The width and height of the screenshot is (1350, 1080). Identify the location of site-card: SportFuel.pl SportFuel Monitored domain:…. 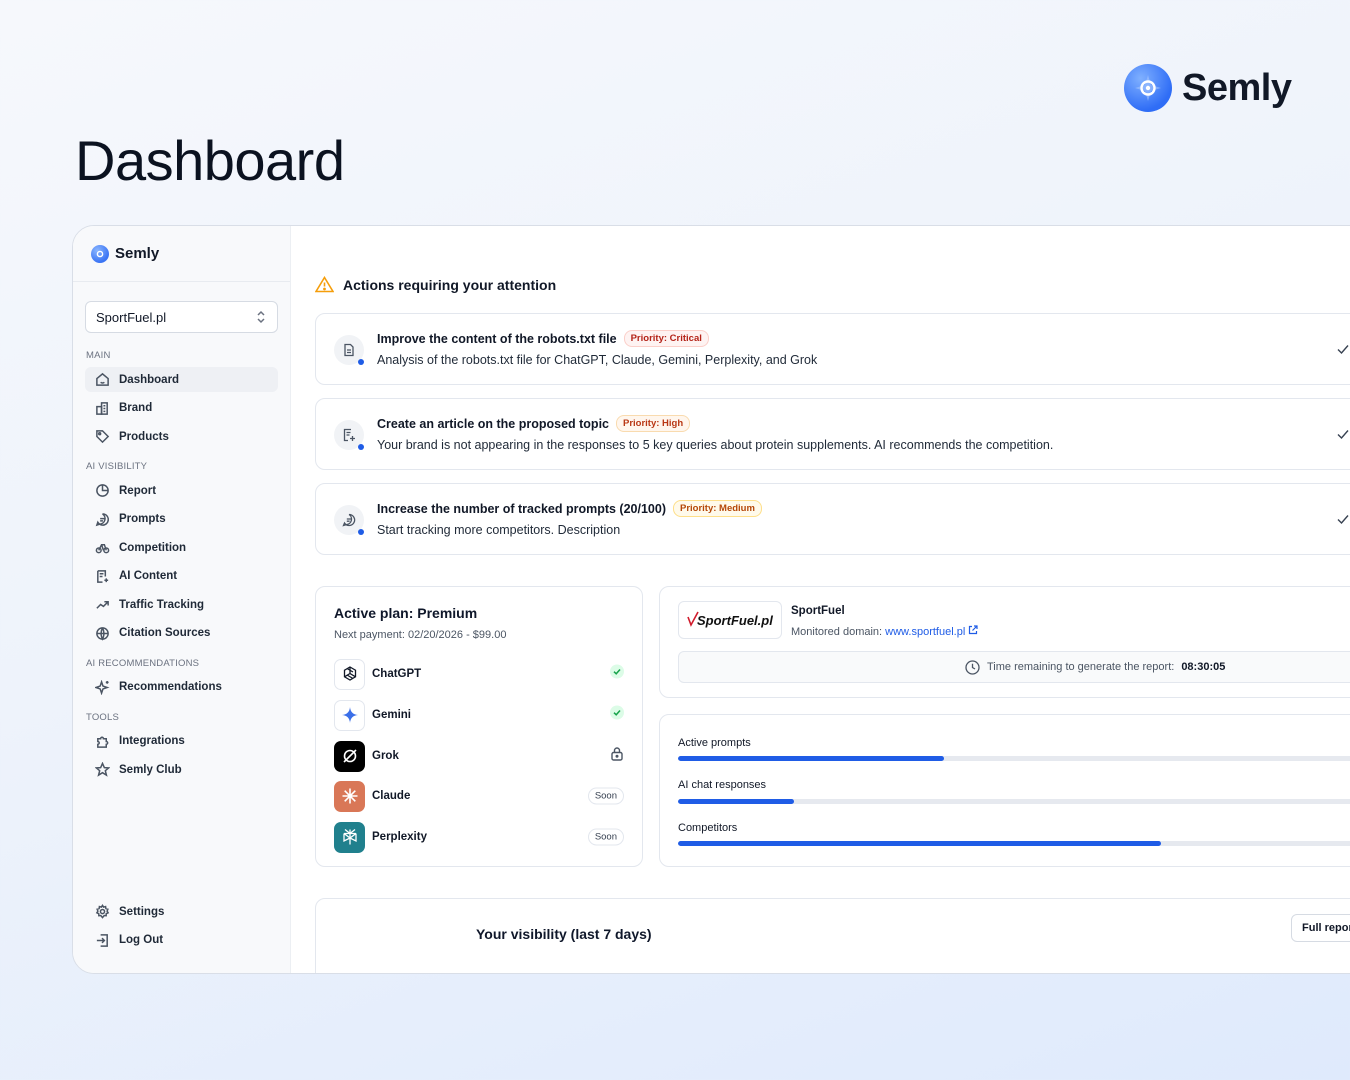
(1004, 642).